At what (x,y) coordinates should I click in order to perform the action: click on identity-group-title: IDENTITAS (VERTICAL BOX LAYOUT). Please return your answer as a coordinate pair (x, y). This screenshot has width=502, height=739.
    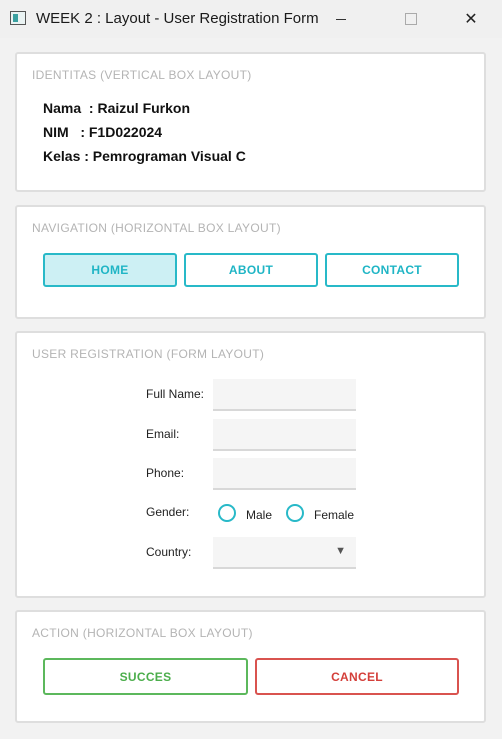
    Looking at the image, I should click on (142, 75).